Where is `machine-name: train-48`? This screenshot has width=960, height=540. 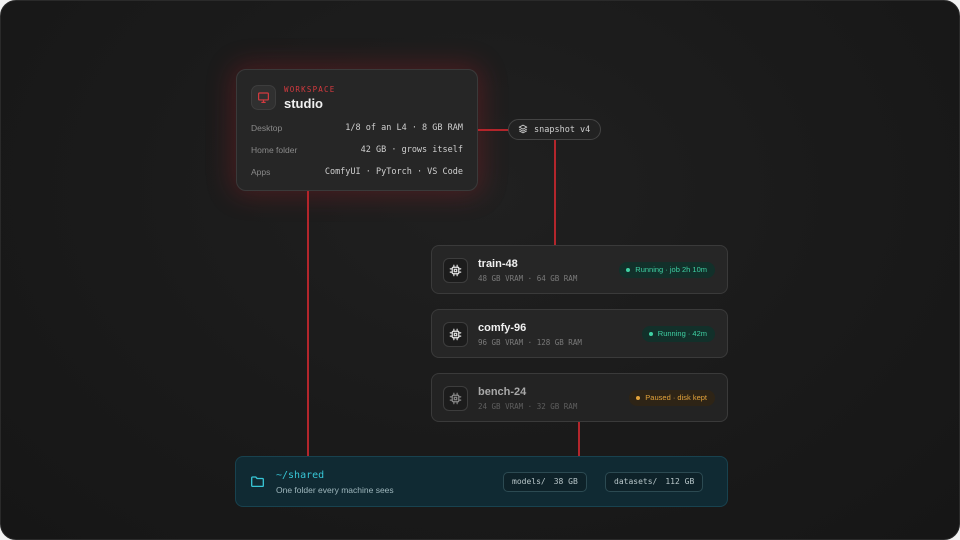
machine-name: train-48 is located at coordinates (498, 264).